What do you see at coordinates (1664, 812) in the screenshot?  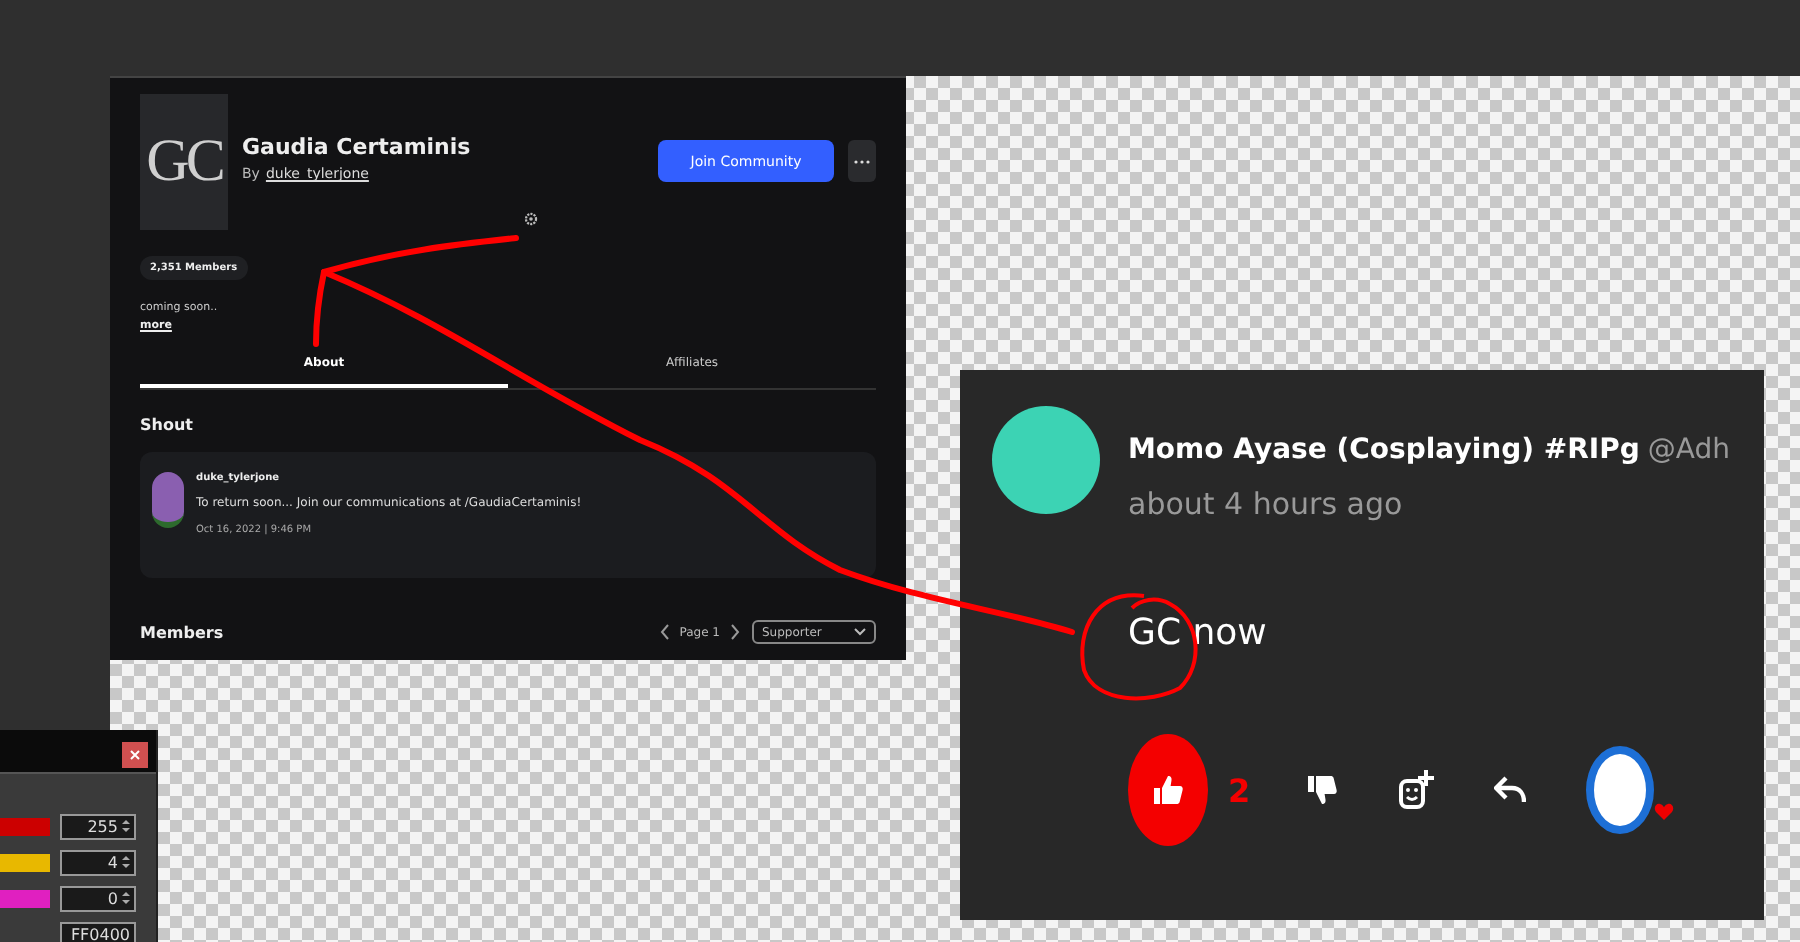 I see `heart-icon` at bounding box center [1664, 812].